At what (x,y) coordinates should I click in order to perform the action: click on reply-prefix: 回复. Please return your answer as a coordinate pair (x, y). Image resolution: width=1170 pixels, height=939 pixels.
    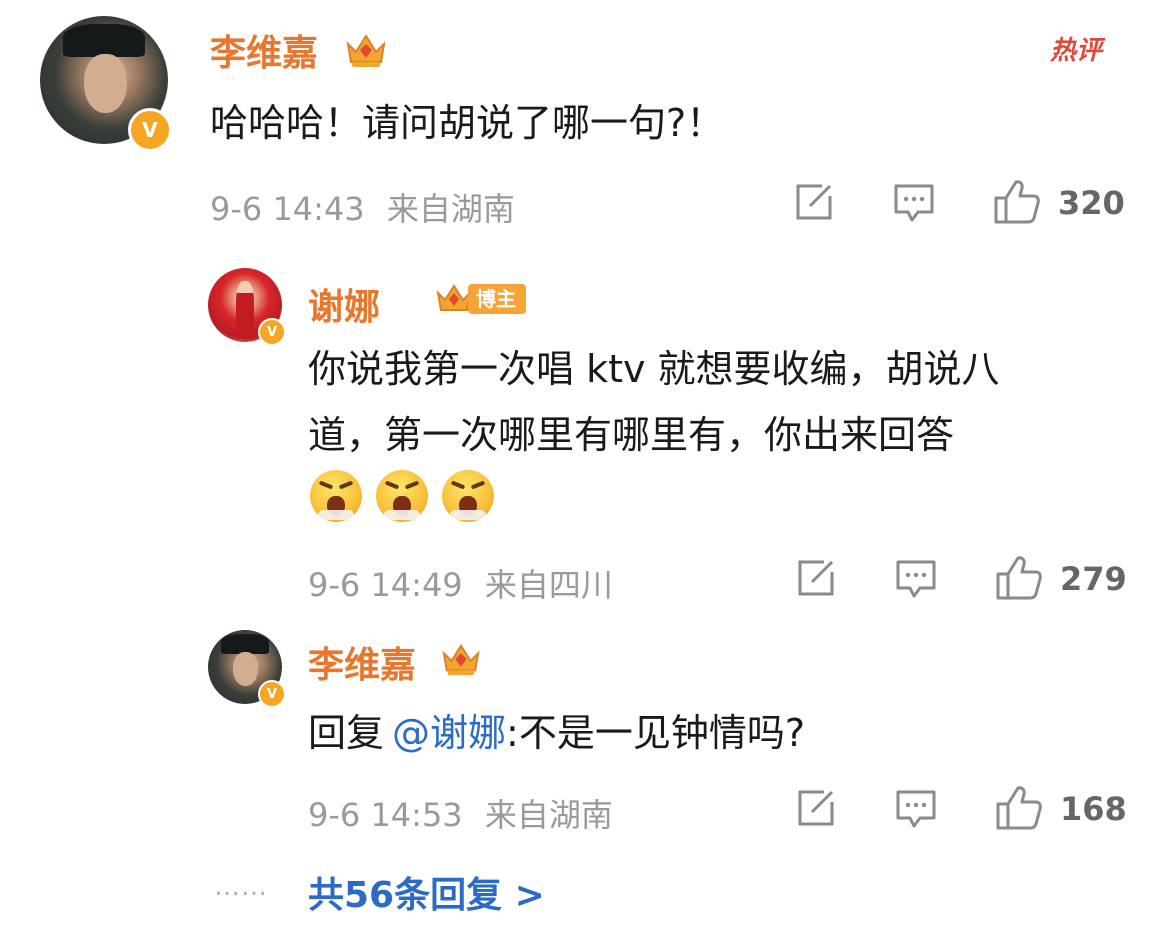
    Looking at the image, I should click on (346, 733).